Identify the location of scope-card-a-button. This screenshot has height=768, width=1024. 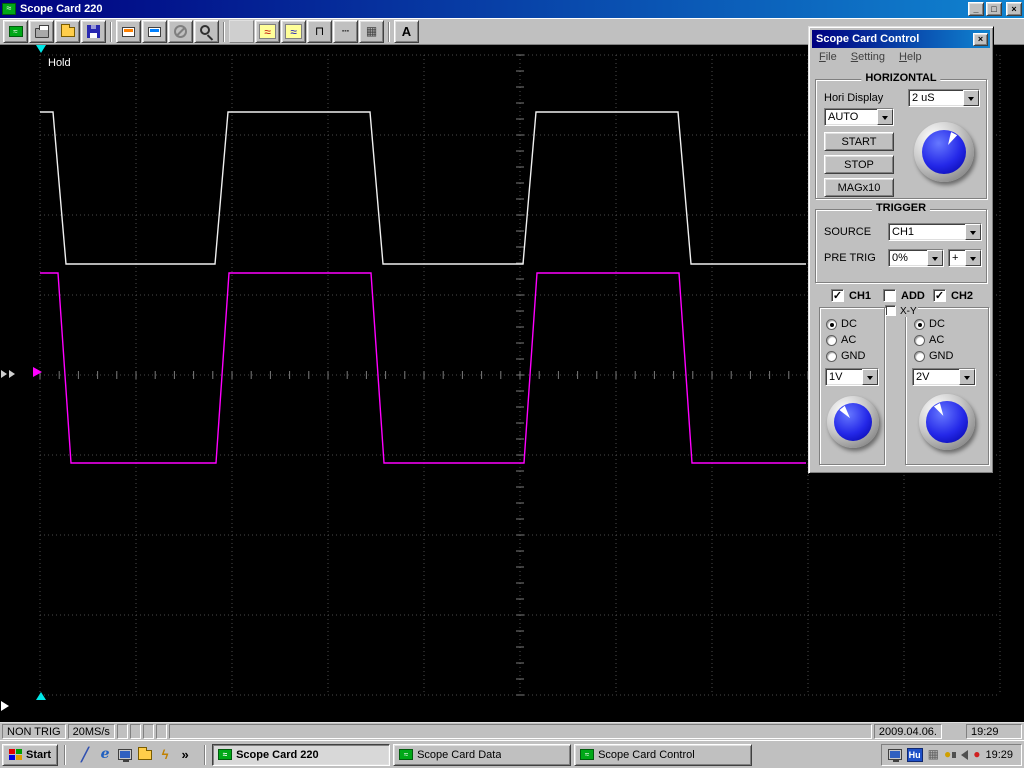
(128, 31).